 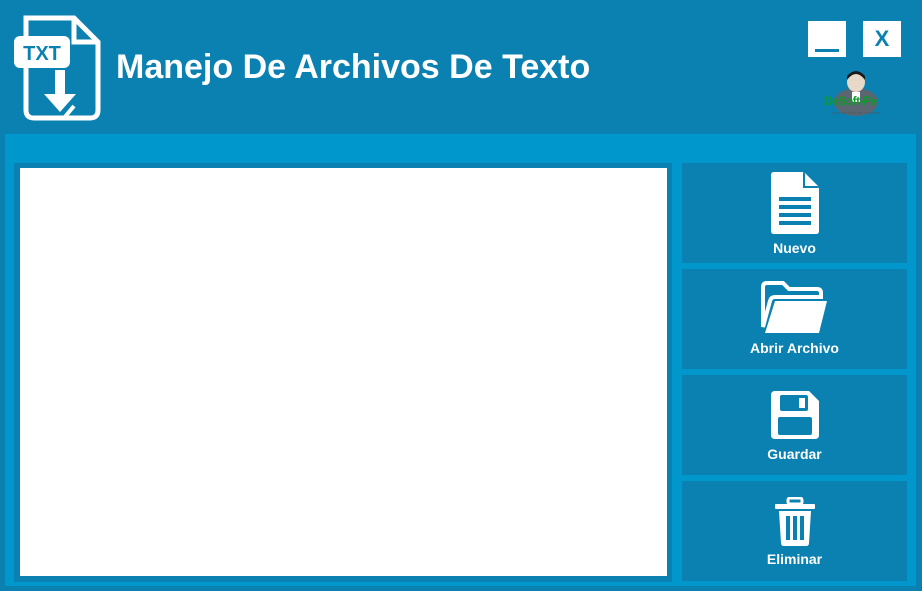 What do you see at coordinates (57, 68) in the screenshot?
I see `txt-file-download-icon: TXT` at bounding box center [57, 68].